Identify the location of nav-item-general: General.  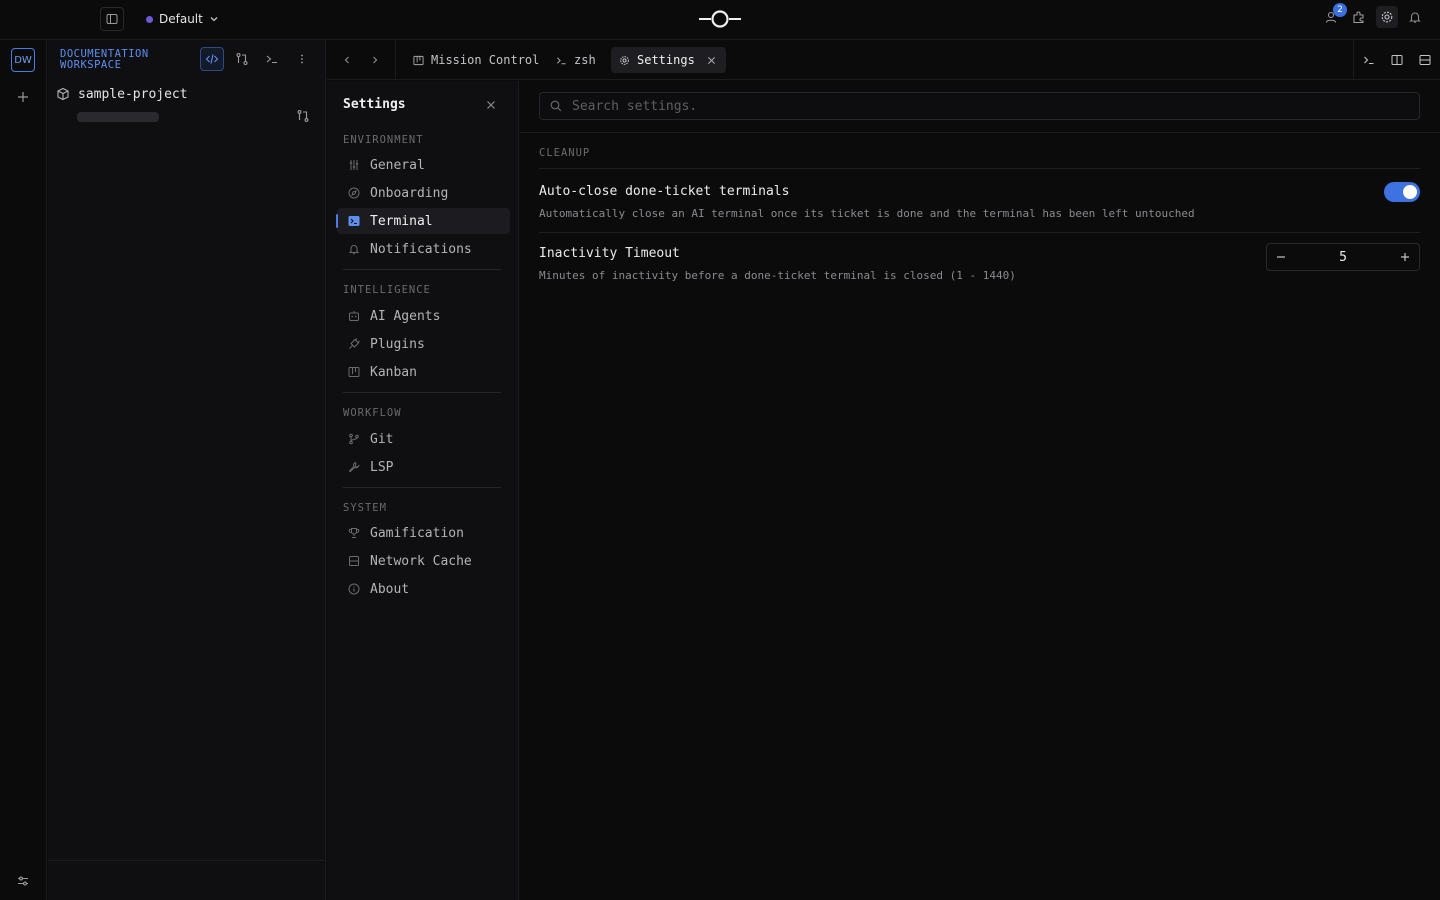
(423, 165).